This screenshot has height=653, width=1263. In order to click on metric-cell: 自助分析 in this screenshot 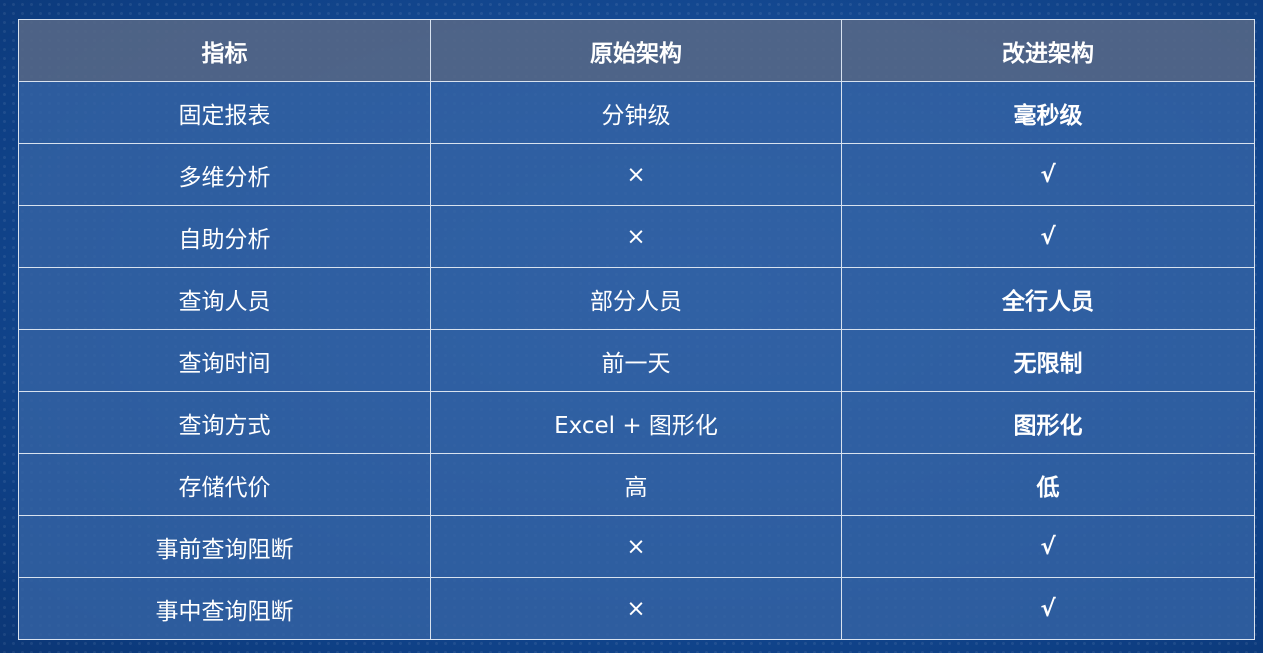, I will do `click(224, 236)`.